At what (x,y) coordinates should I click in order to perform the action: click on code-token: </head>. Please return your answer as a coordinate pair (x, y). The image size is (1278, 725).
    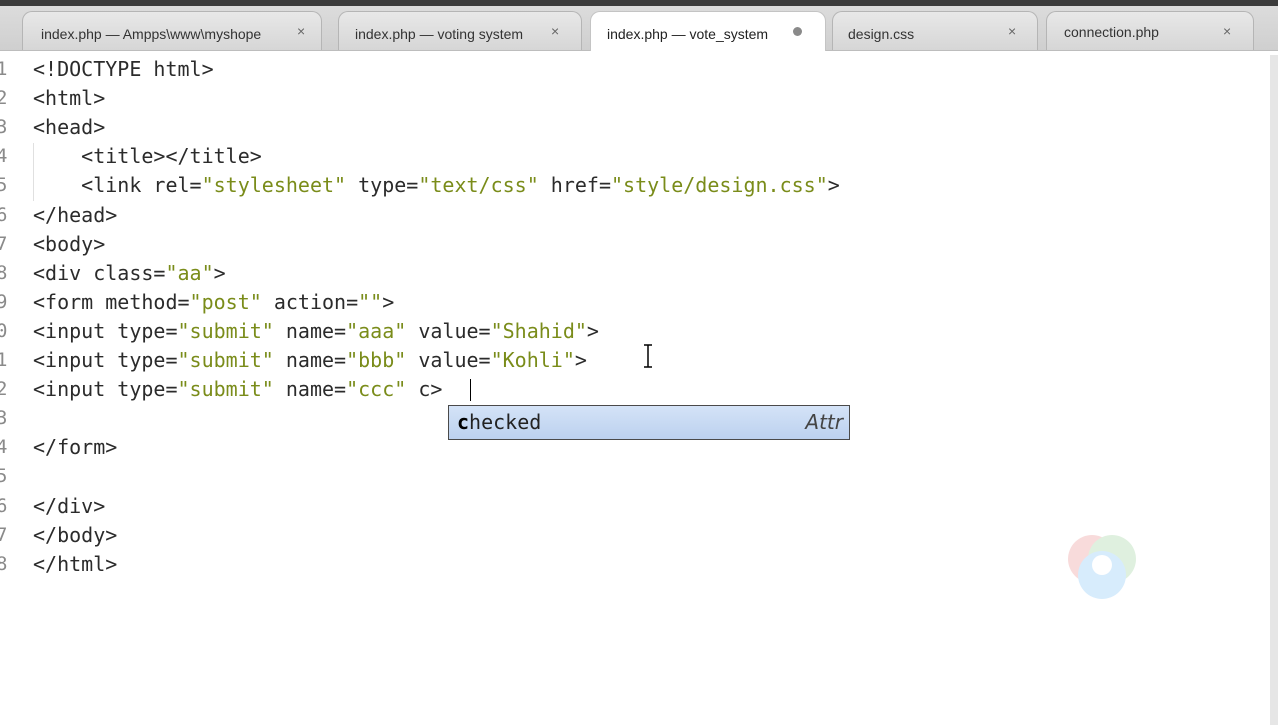
    Looking at the image, I should click on (75, 214).